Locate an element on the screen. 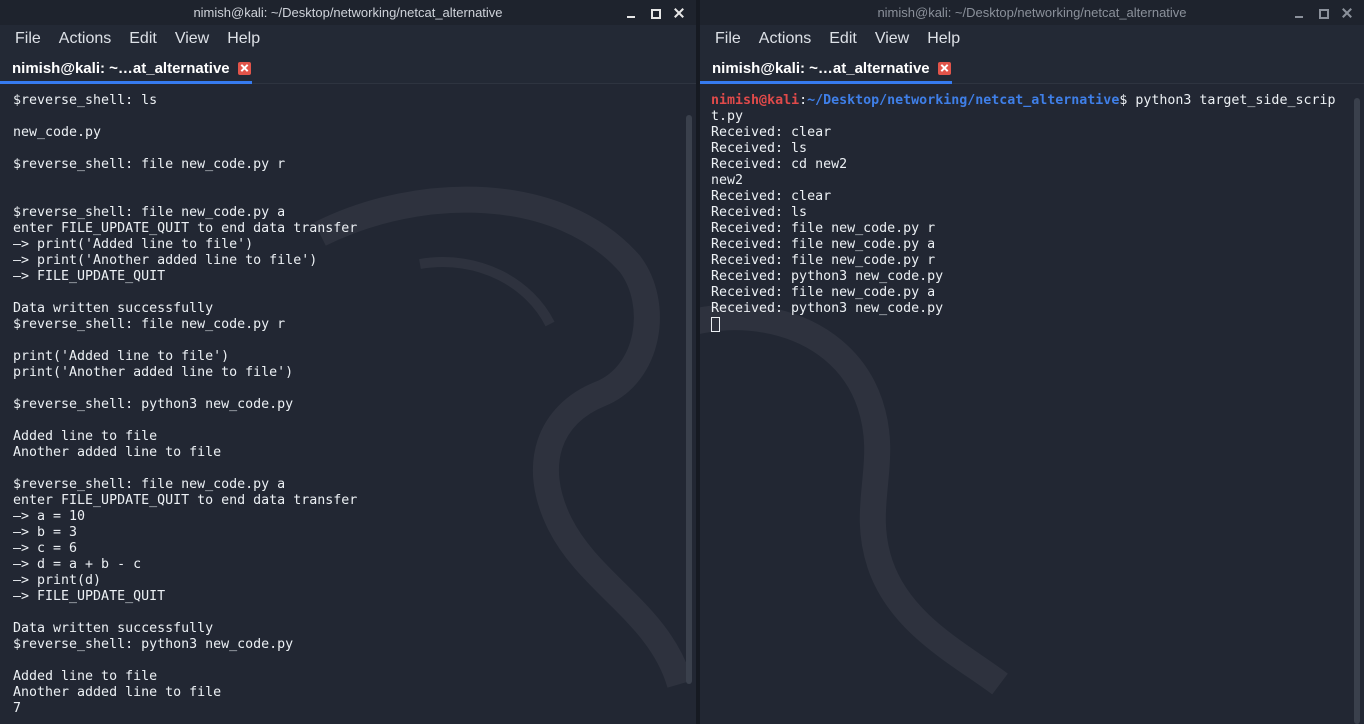 This screenshot has width=1364, height=724. left-terminal-tab: nimish@kali: ~…at_alternative is located at coordinates (131, 68).